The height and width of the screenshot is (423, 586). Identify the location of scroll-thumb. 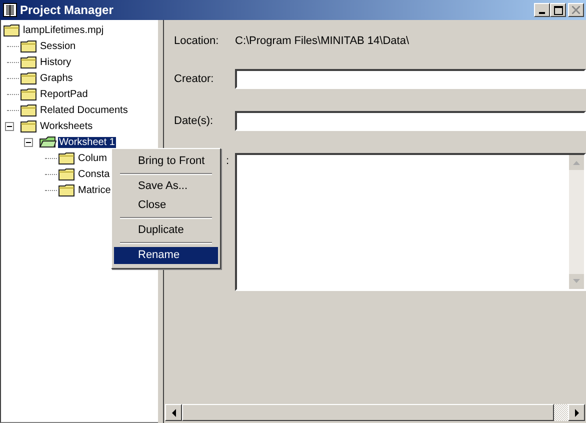
(368, 412).